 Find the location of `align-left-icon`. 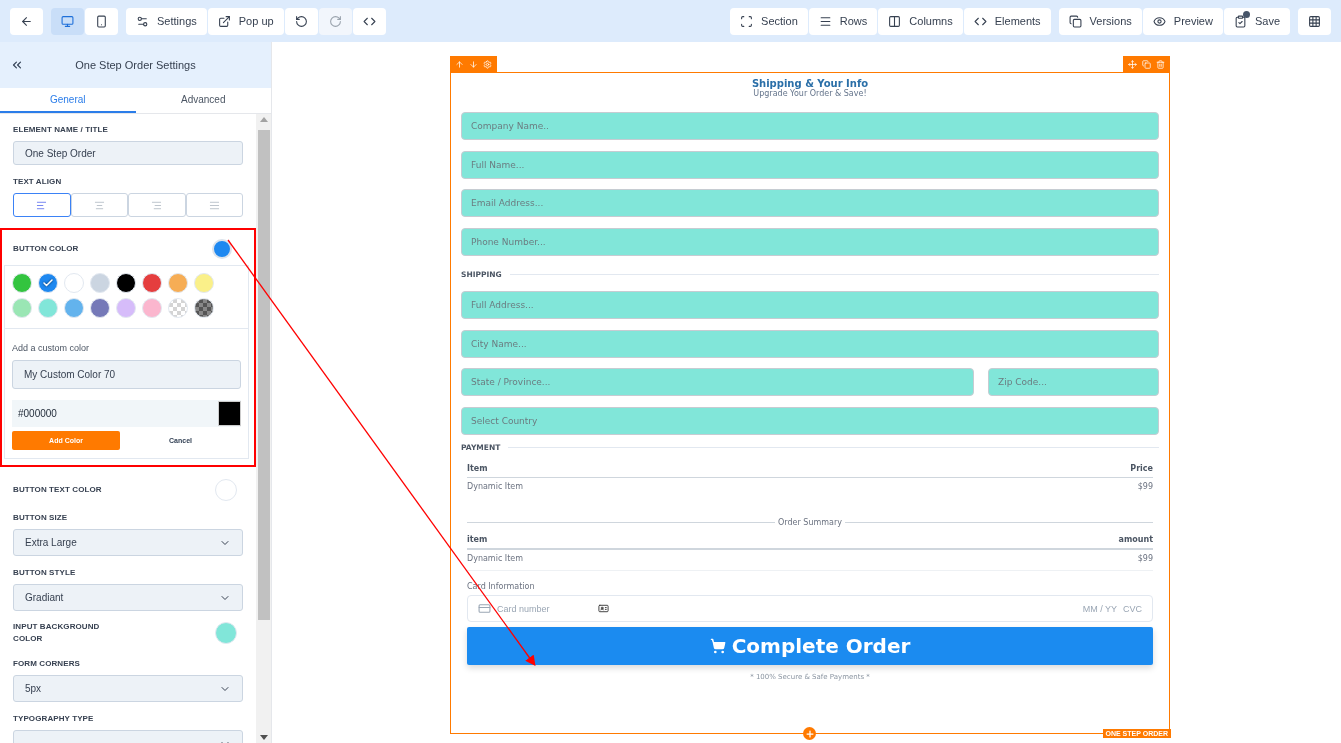

align-left-icon is located at coordinates (42, 205).